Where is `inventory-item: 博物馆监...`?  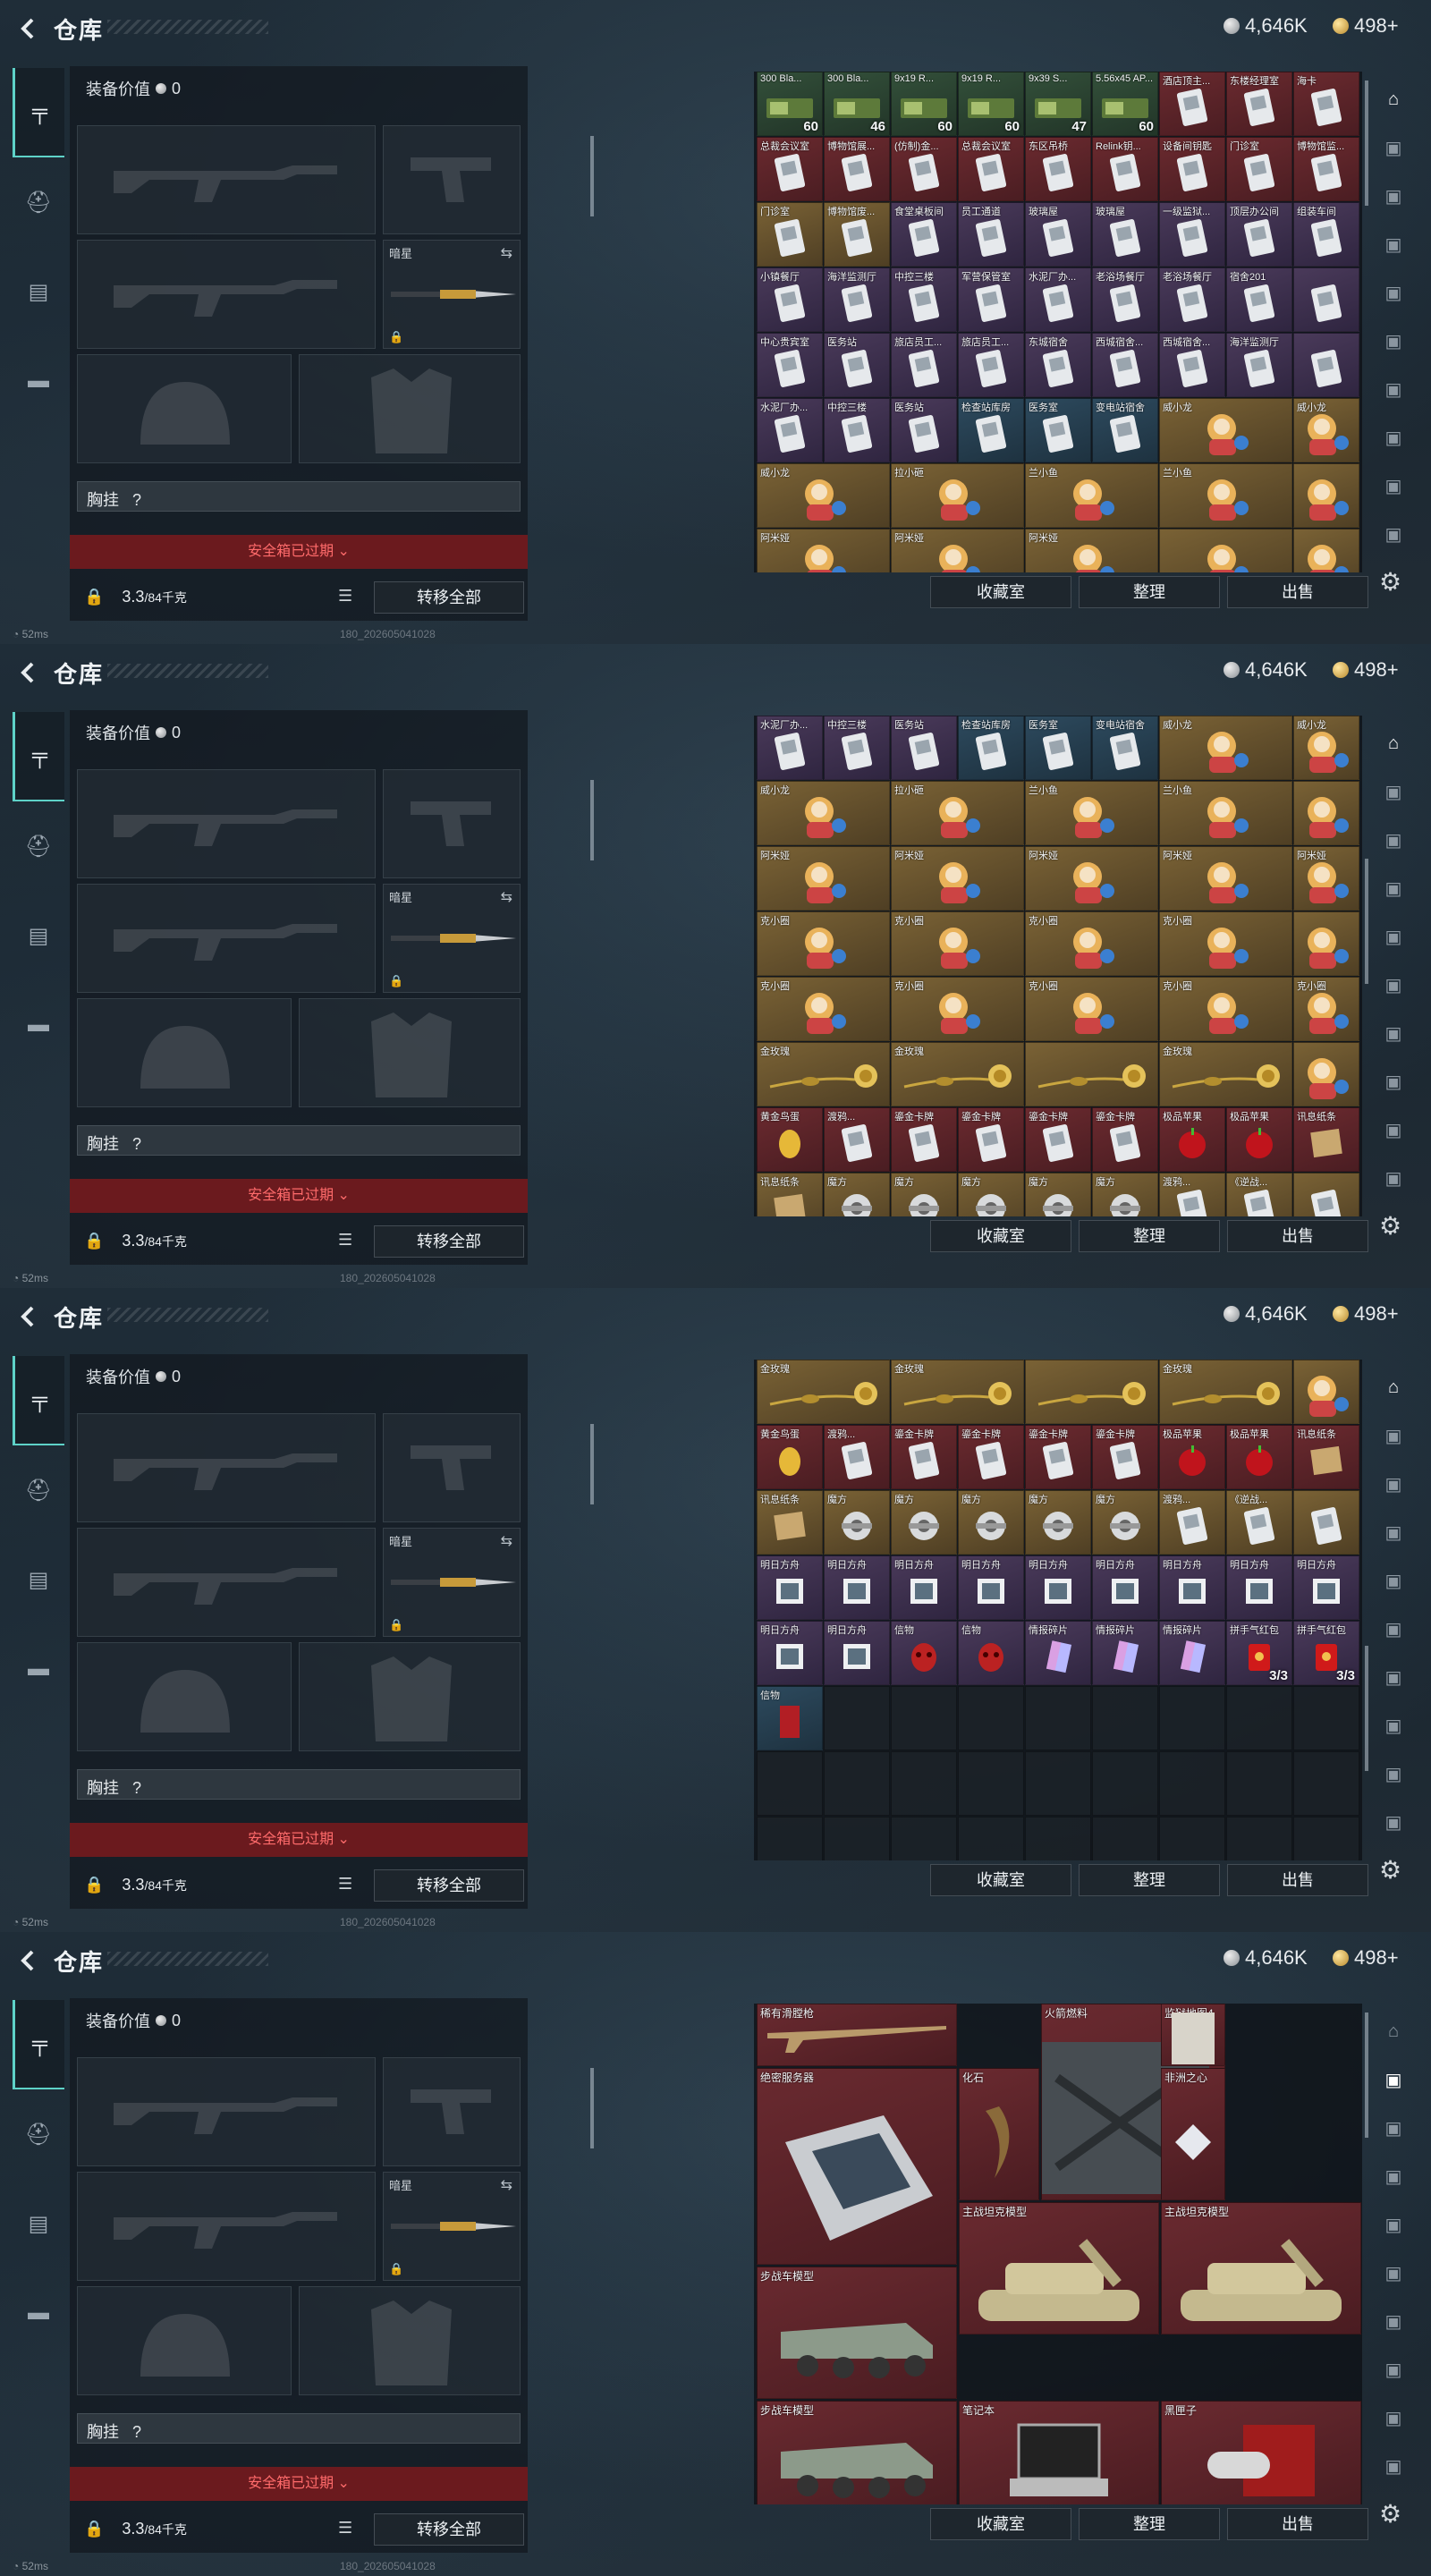 inventory-item: 博物馆监... is located at coordinates (1326, 169).